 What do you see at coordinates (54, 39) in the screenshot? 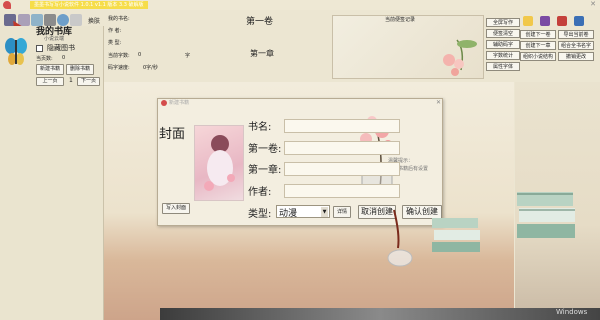
I see `sidebar-subtitle: 小说云端` at bounding box center [54, 39].